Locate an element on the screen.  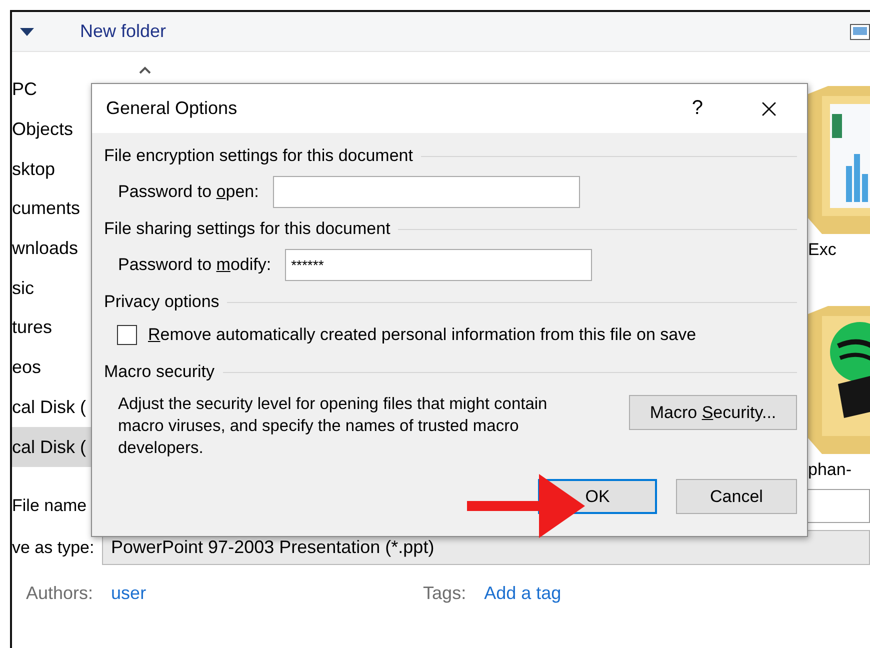
tags-label: Tags: is located at coordinates (444, 593).